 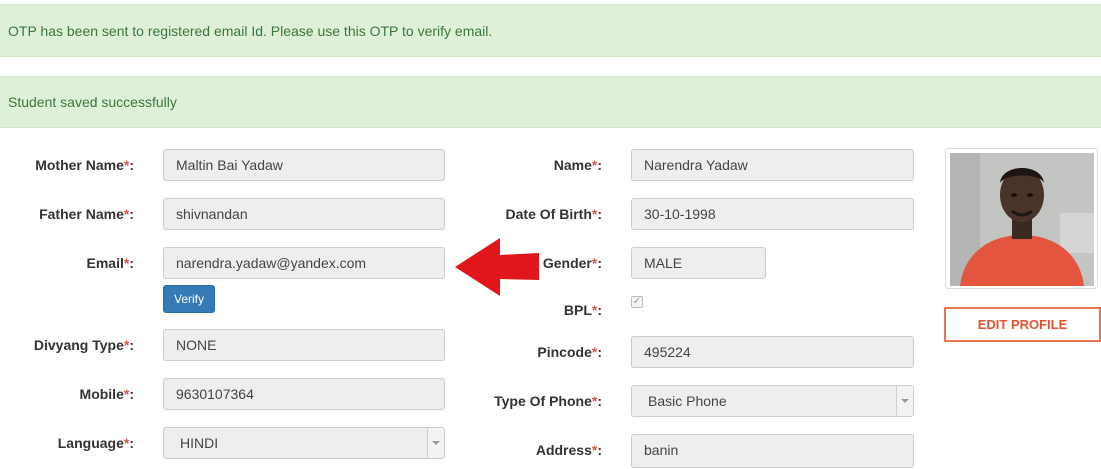 I want to click on pincode-label: Pincode*:, so click(x=569, y=352).